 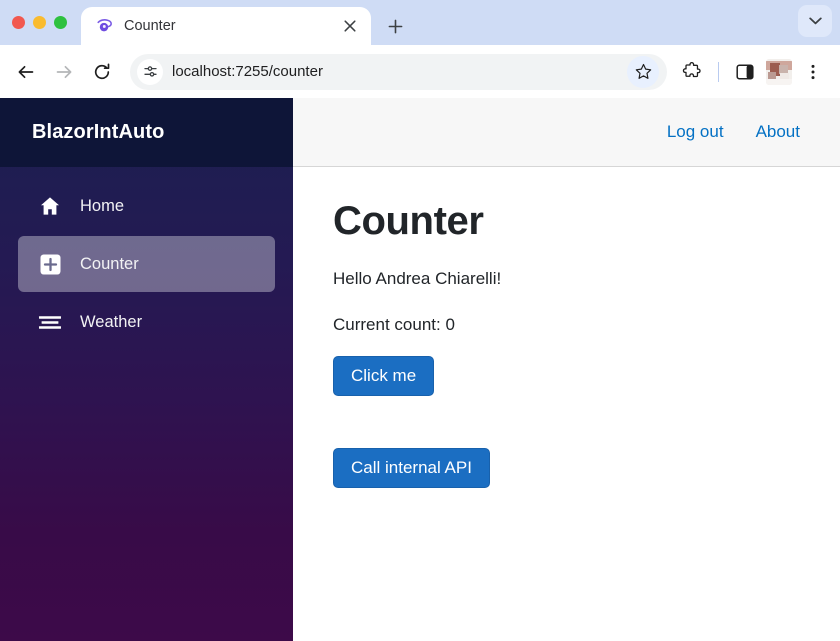 I want to click on call-internal-api-button: Call internal API, so click(x=411, y=468).